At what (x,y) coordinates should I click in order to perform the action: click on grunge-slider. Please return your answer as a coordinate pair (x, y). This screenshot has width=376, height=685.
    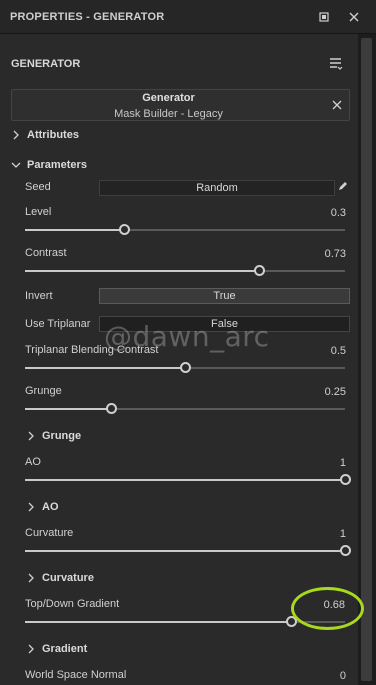
    Looking at the image, I should click on (185, 408).